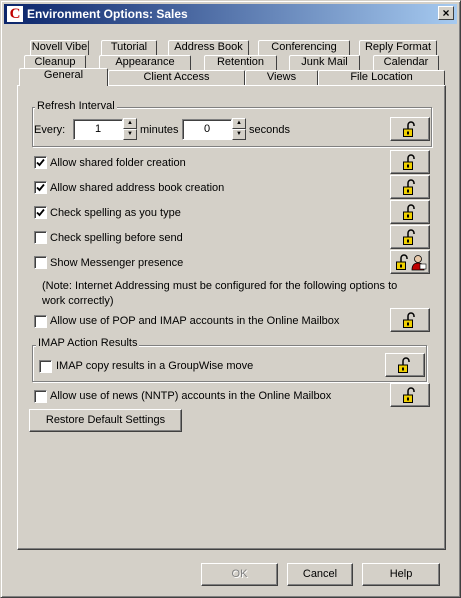 The height and width of the screenshot is (598, 461). Describe the element at coordinates (40, 321) in the screenshot. I see `allow-pop-imap-checkbox` at that location.